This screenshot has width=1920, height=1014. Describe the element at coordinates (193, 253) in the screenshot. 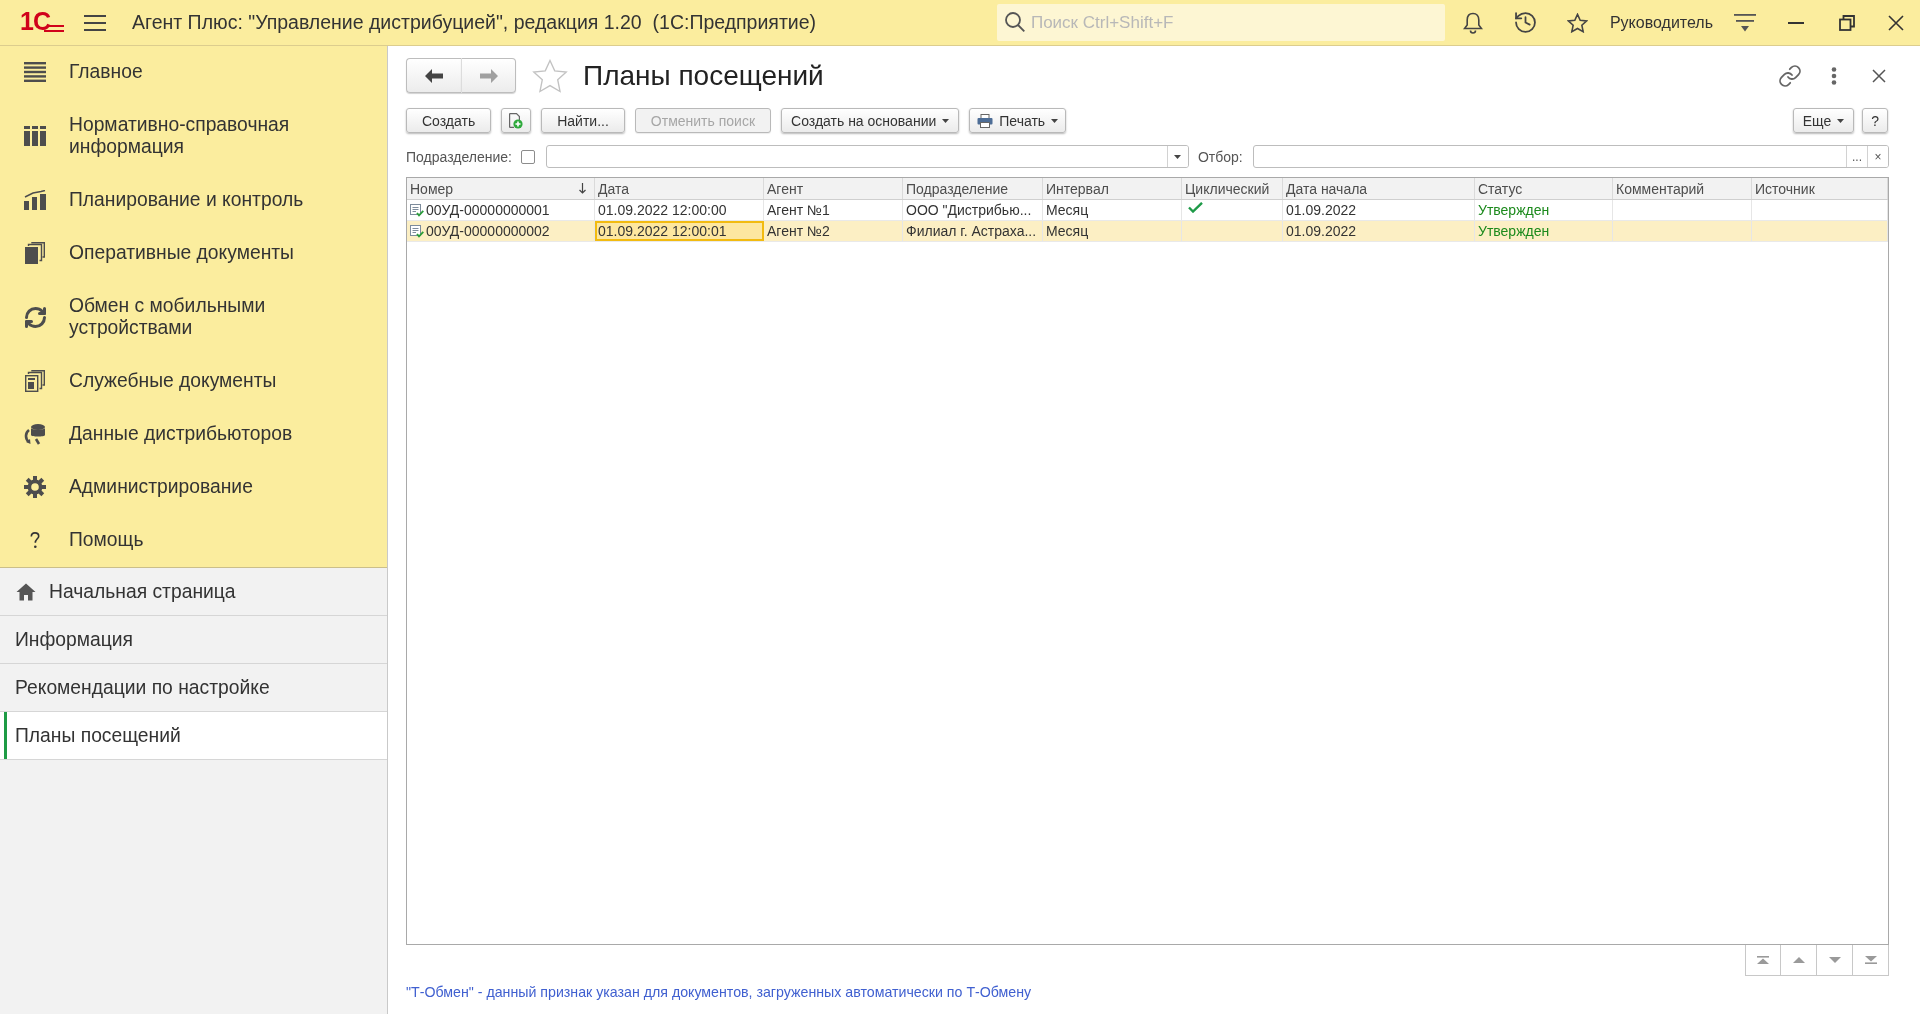

I see `section-item: Оперативные документы` at that location.